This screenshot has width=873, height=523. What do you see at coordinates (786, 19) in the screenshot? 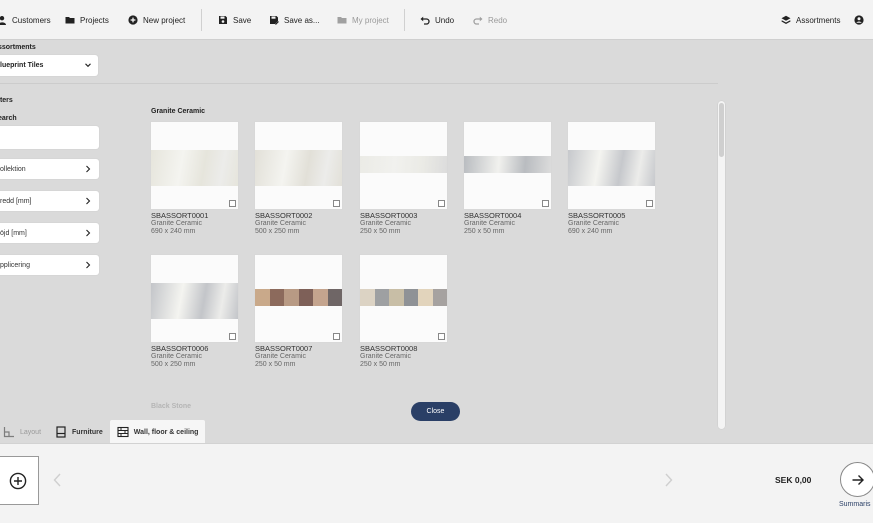
I see `layers-icon` at bounding box center [786, 19].